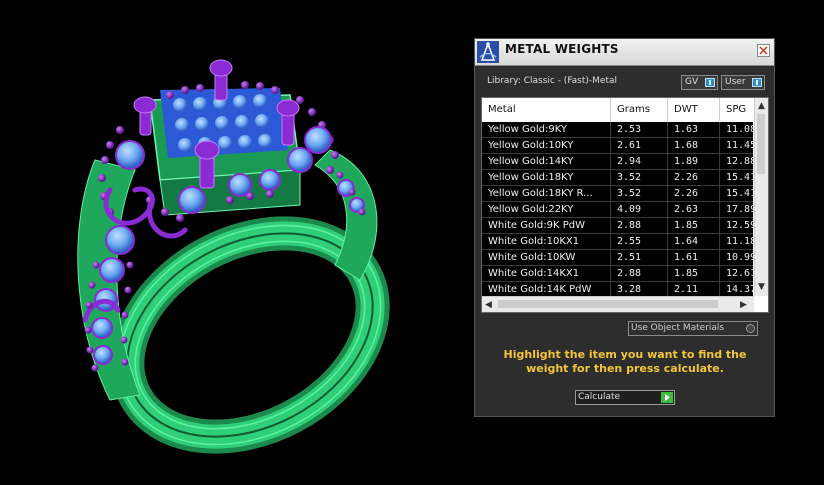 Image resolution: width=824 pixels, height=485 pixels. What do you see at coordinates (488, 52) in the screenshot?
I see `metal-weights-app-icon` at bounding box center [488, 52].